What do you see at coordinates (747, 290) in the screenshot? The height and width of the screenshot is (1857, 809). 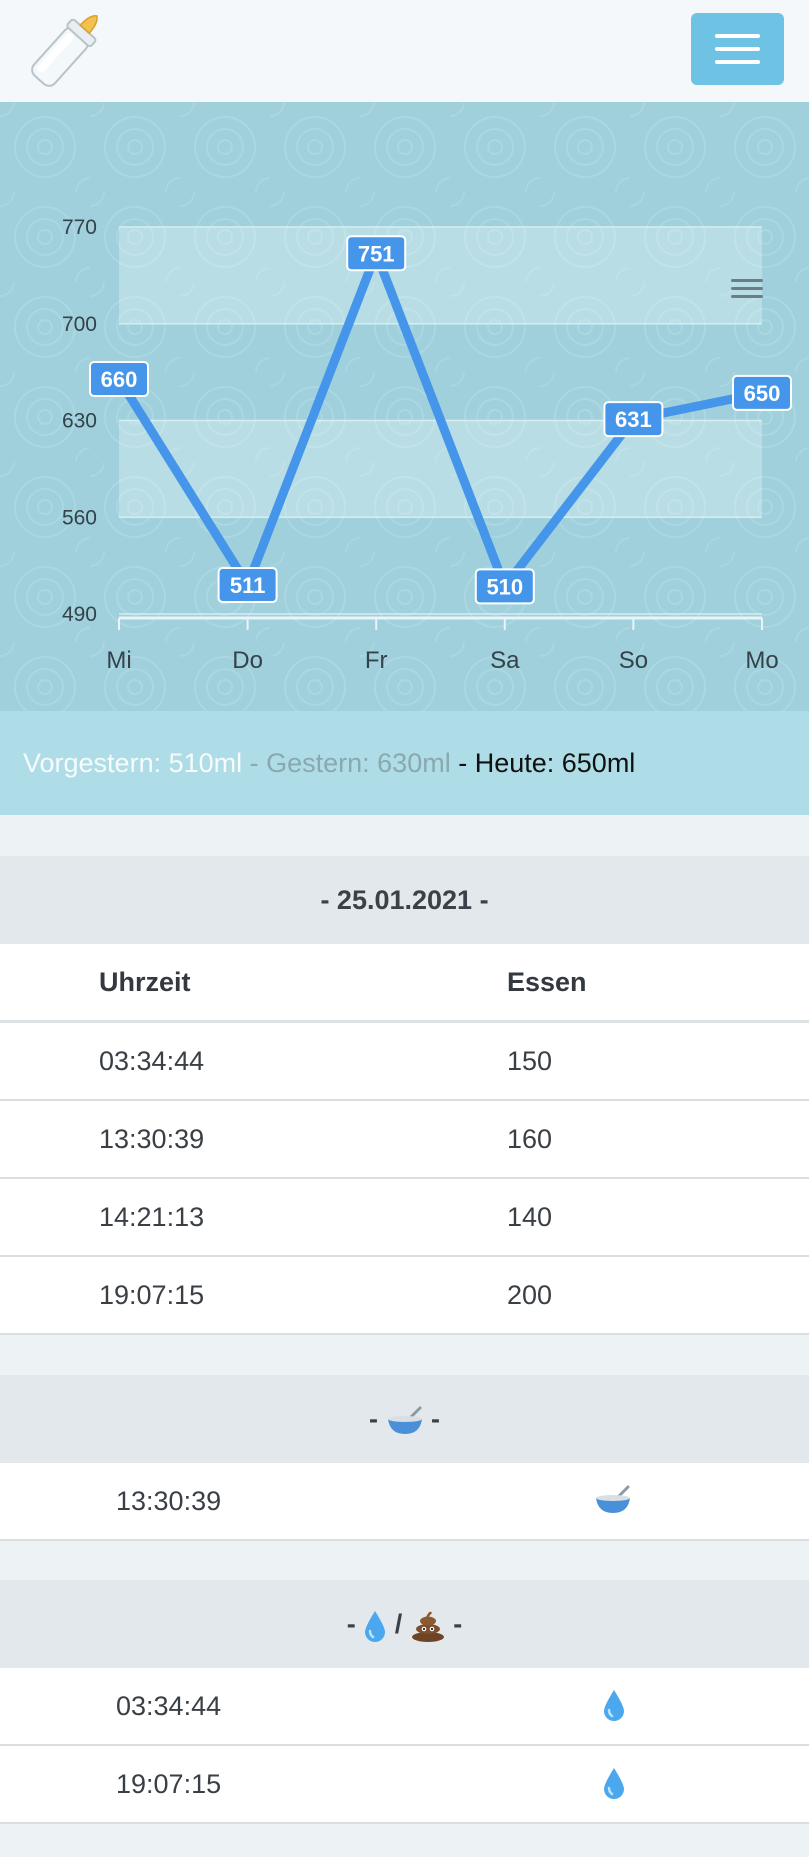 I see `chart-menu-icon` at bounding box center [747, 290].